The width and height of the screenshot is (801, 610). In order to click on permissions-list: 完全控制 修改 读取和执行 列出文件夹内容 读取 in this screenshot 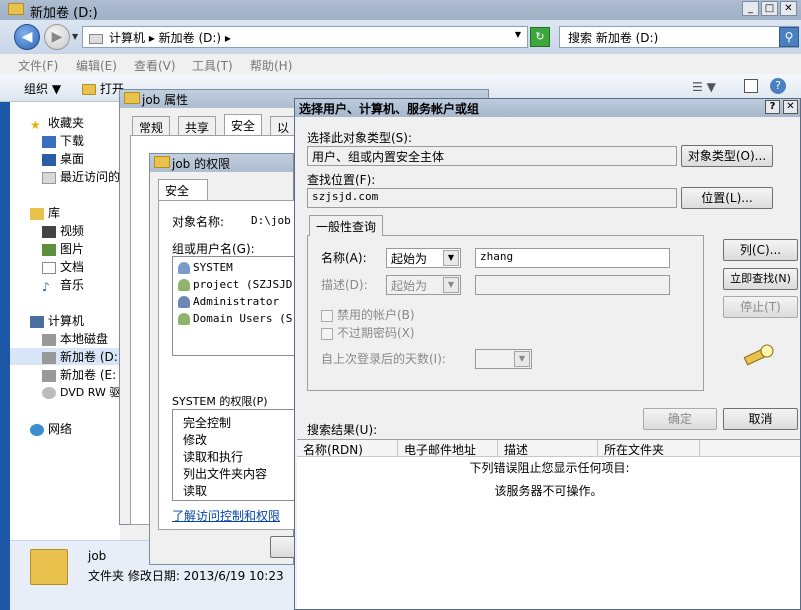, I will do `click(234, 455)`.